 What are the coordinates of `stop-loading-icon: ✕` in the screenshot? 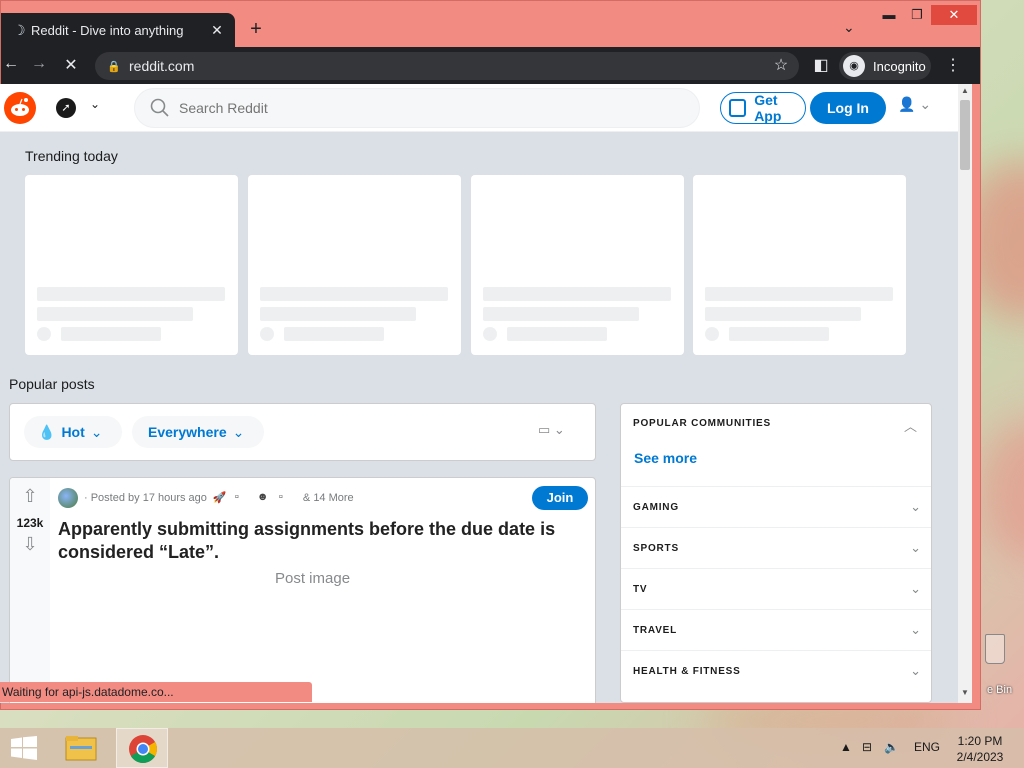 It's located at (71, 65).